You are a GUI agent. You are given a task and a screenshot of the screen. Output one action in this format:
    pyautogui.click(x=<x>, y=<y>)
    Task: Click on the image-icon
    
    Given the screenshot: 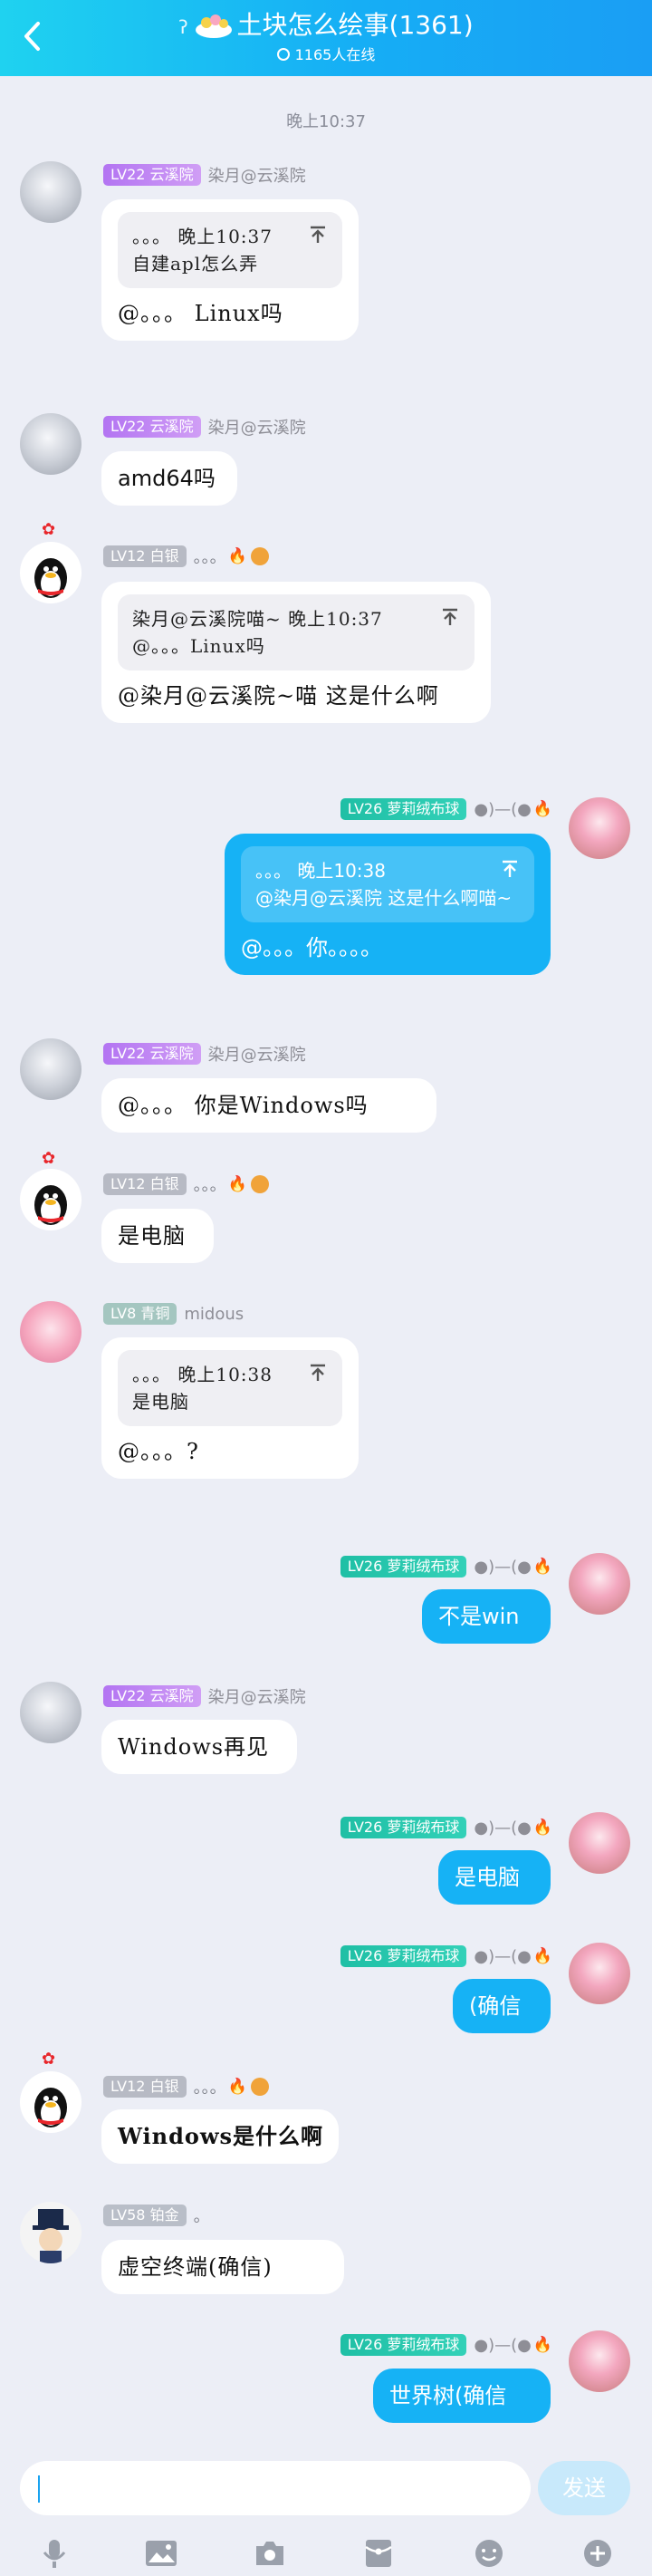 What is the action you would take?
    pyautogui.click(x=161, y=2553)
    